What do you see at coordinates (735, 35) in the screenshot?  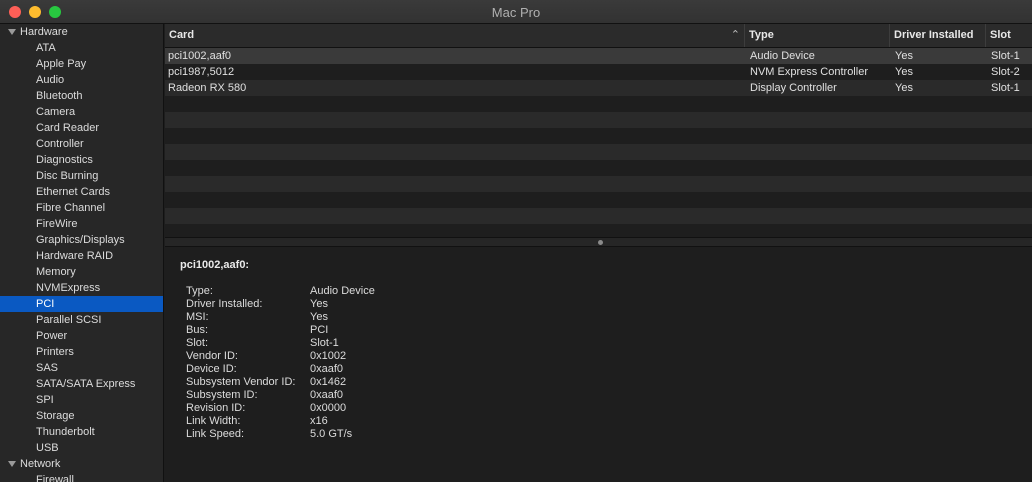 I see `sort-ascending-icon: ⌃` at bounding box center [735, 35].